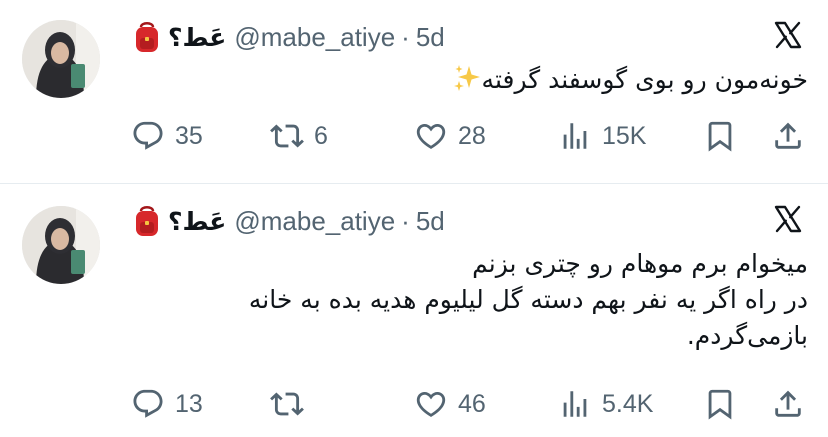 The image size is (828, 437). I want to click on tweet-text: خونه‌مون رو بوی گوسفند گرفته, so click(628, 80).